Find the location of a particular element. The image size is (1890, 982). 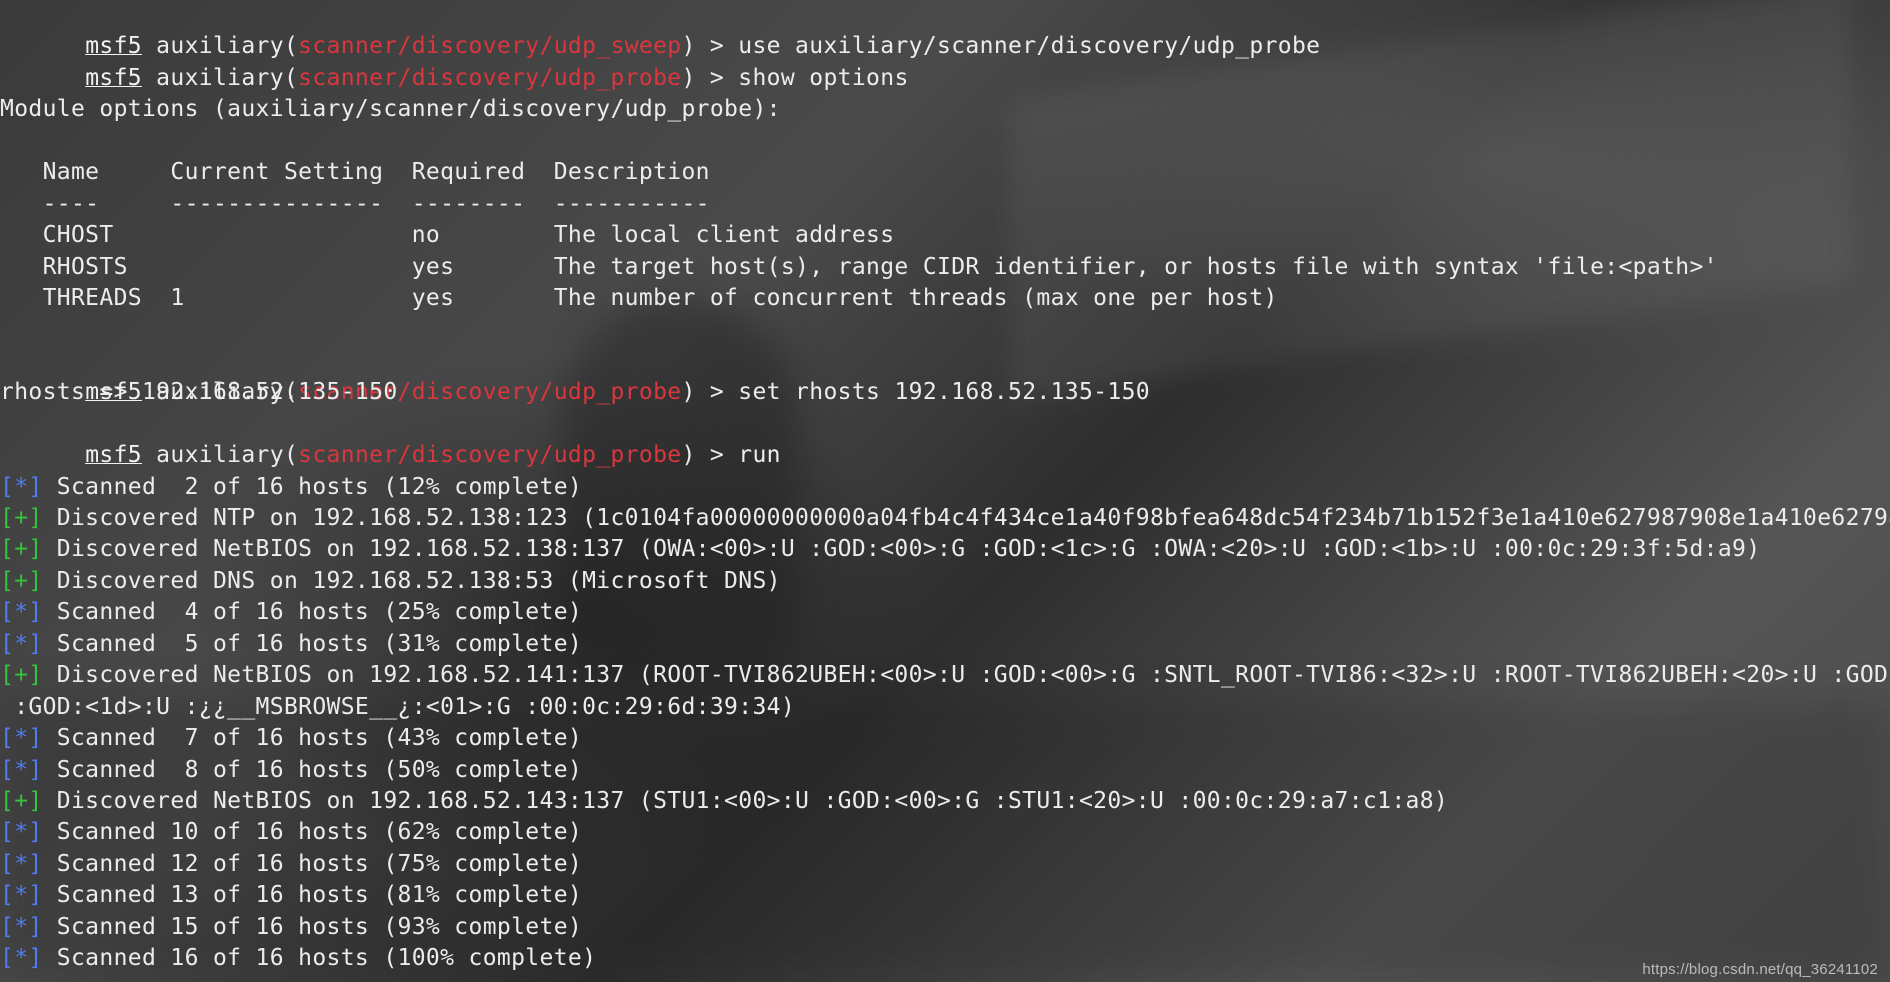

result-line: [*] Scanned 5 of 16 hosts (31% complete) is located at coordinates (945, 644).